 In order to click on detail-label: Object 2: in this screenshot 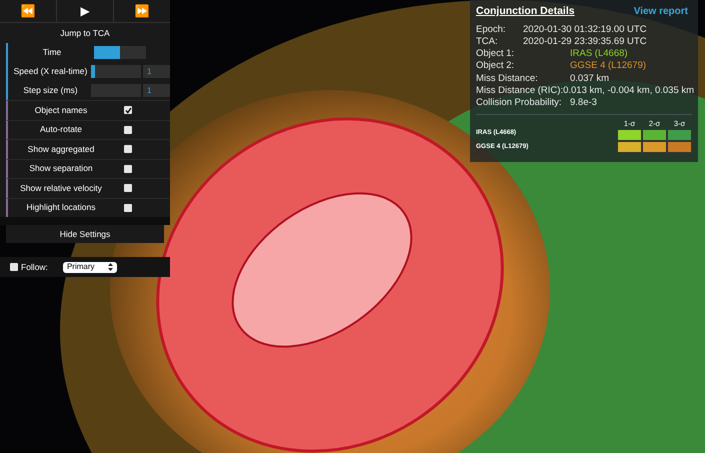, I will do `click(496, 66)`.